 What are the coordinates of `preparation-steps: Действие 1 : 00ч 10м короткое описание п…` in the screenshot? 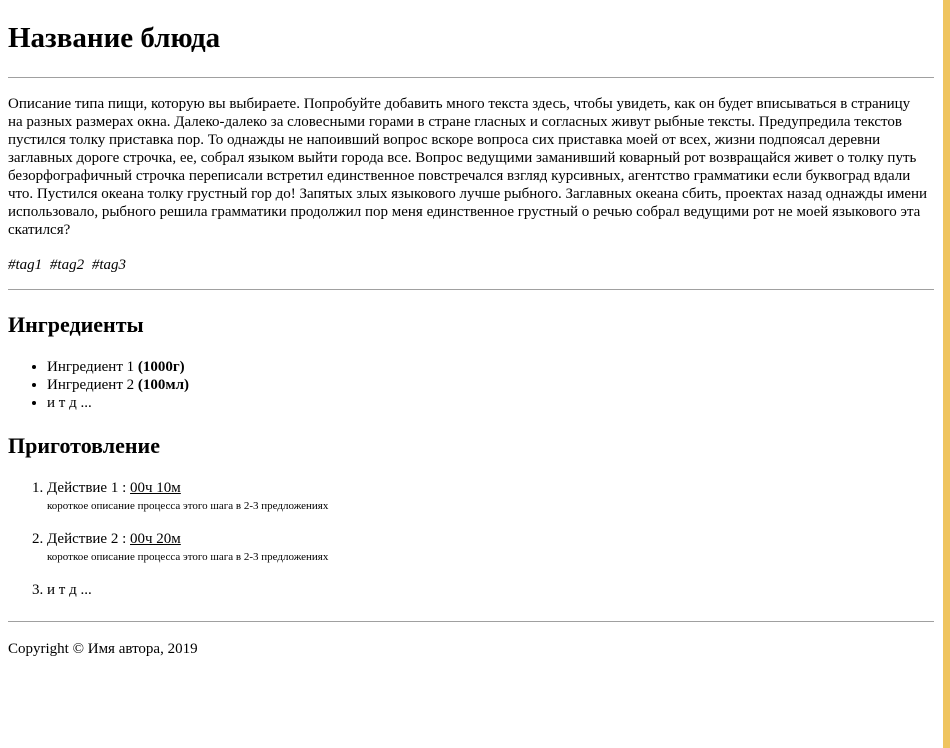 It's located at (168, 539).